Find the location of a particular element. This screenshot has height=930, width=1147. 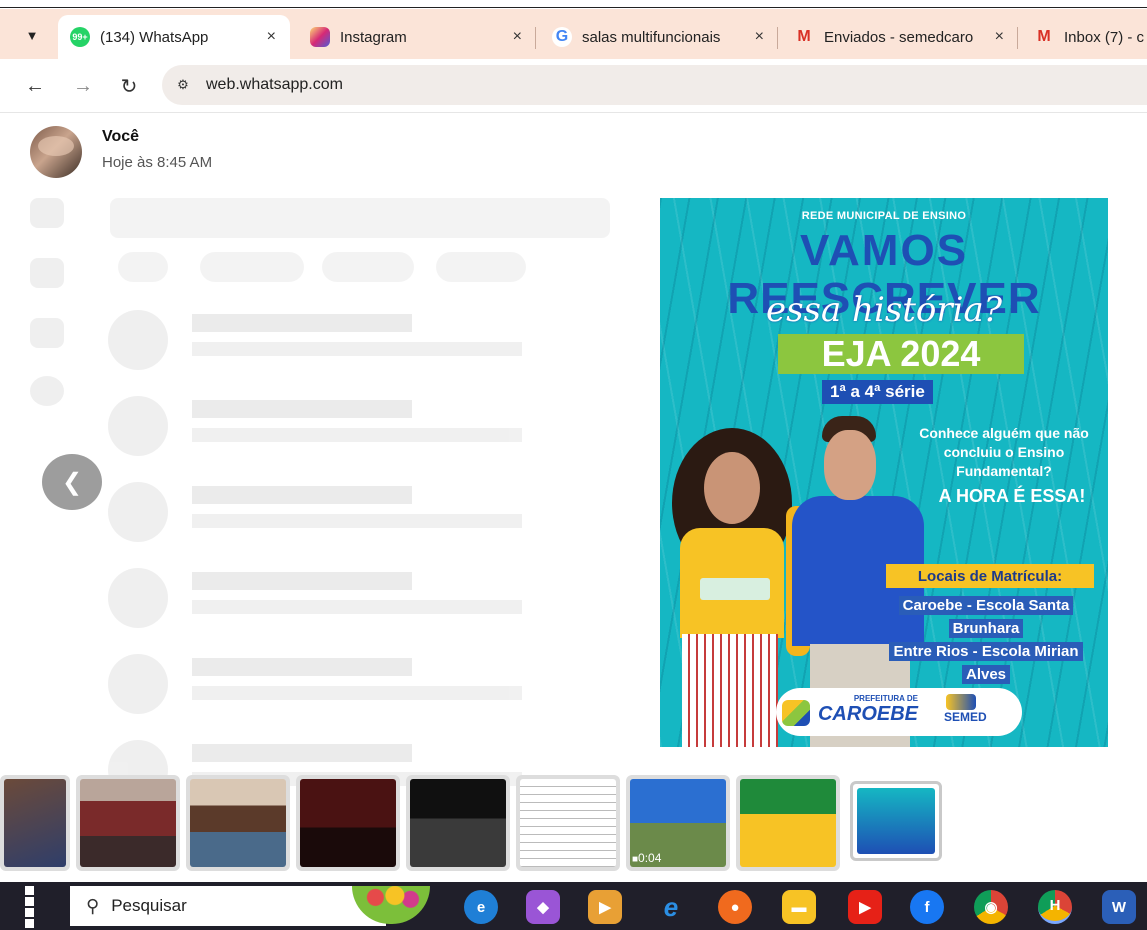

poster-locations-title: Locais de Matrícula: is located at coordinates (990, 576).